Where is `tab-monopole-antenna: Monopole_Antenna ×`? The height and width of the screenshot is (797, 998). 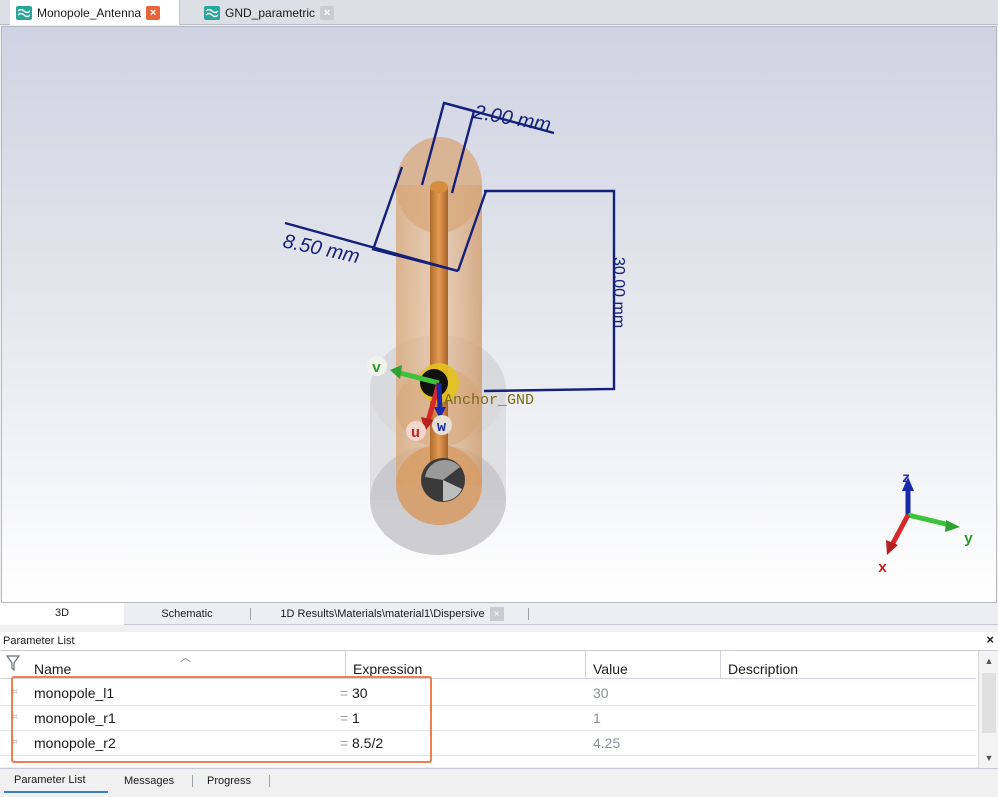 tab-monopole-antenna: Monopole_Antenna × is located at coordinates (95, 12).